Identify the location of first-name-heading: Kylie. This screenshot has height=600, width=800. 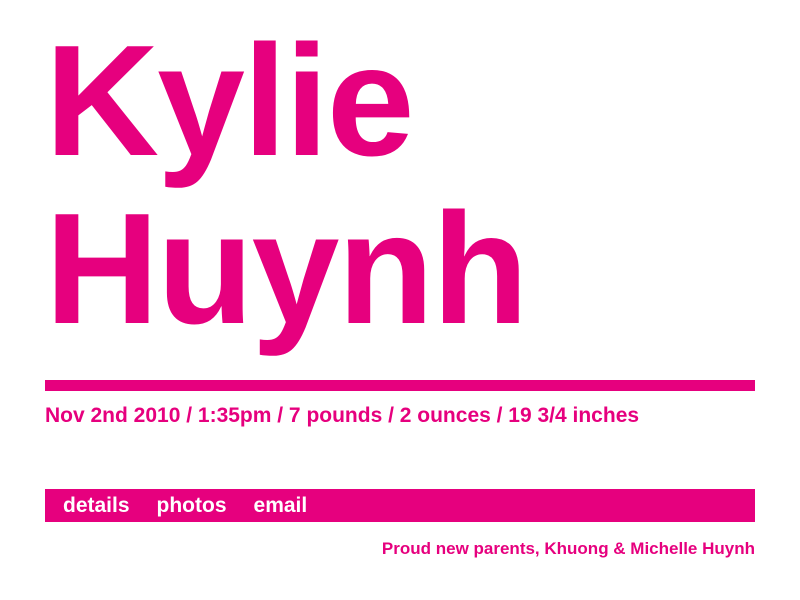
(230, 101).